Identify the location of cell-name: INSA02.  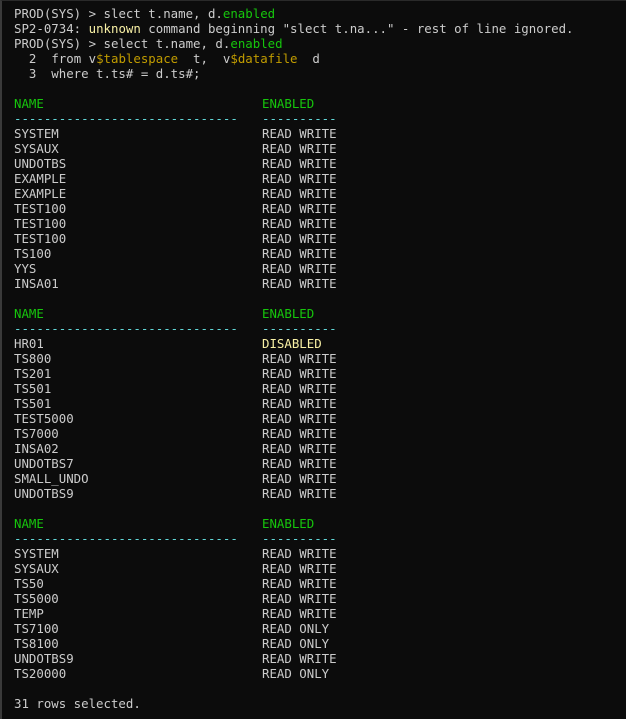
(36, 448).